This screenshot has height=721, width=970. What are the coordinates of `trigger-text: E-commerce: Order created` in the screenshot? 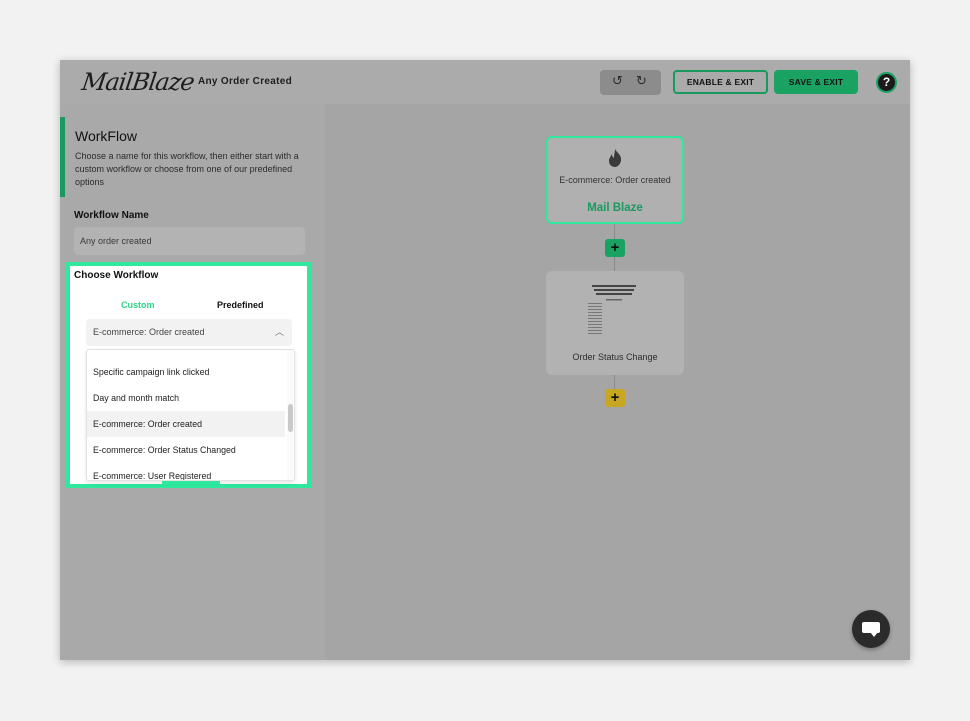 It's located at (615, 180).